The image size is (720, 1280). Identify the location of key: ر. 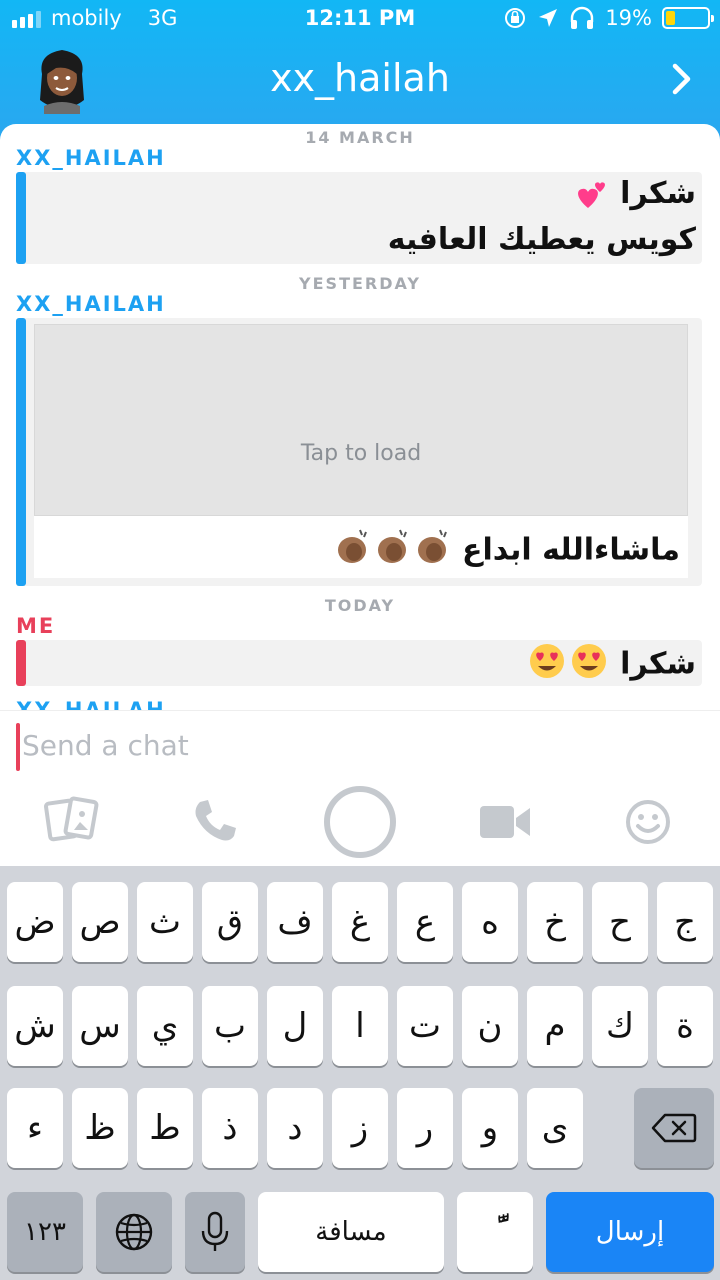
(425, 1128).